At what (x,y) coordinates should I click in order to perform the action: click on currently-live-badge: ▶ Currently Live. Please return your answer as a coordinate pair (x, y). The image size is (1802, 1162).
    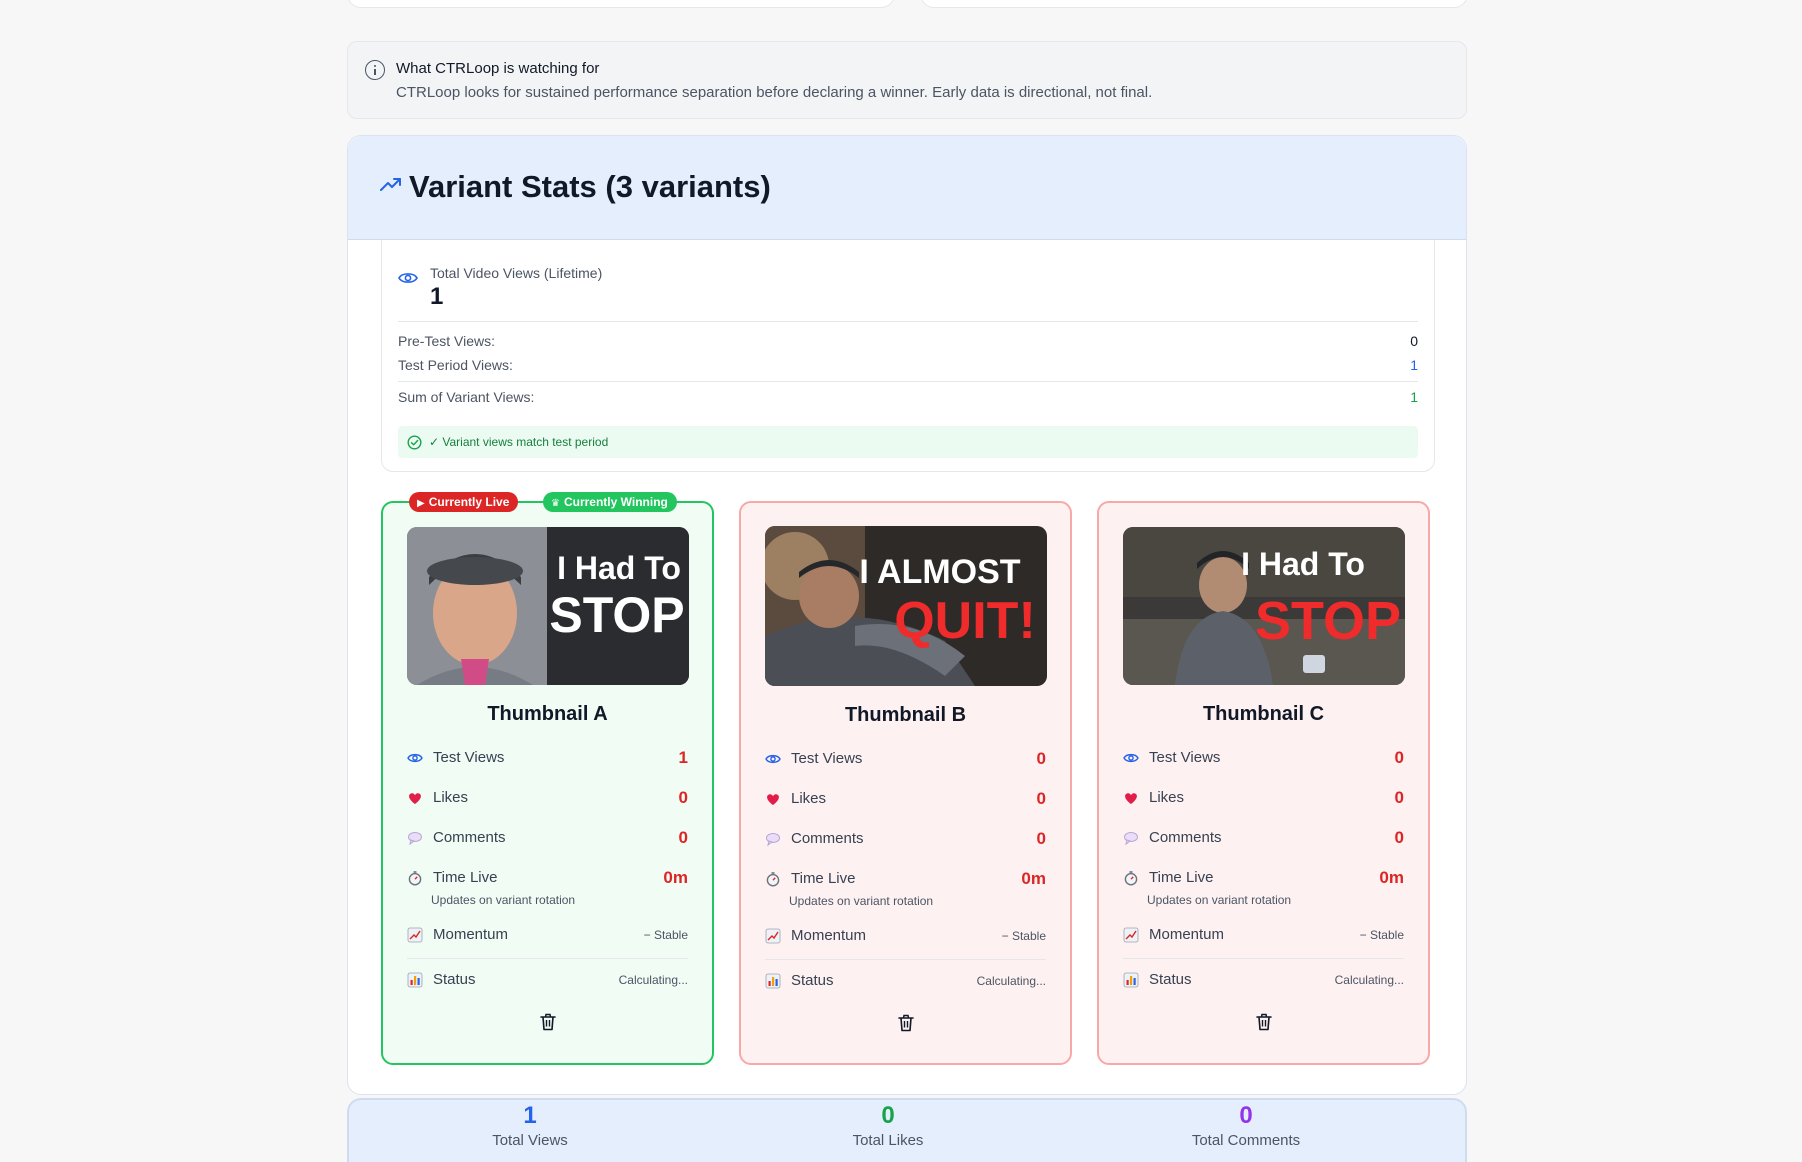
    Looking at the image, I should click on (464, 502).